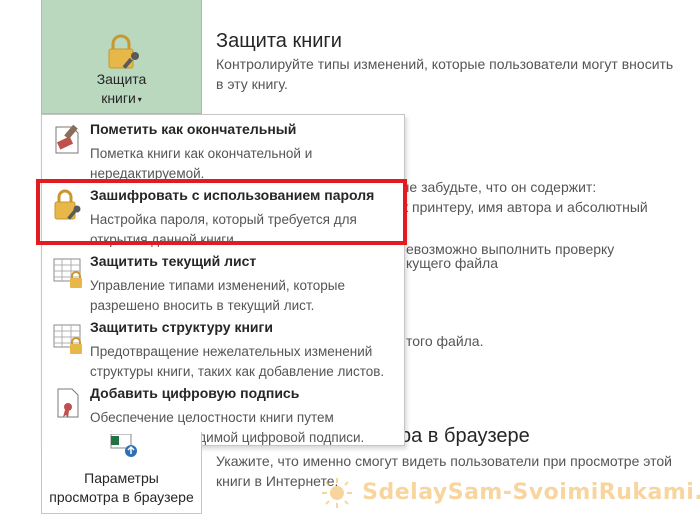 The width and height of the screenshot is (700, 524). What do you see at coordinates (181, 327) in the screenshot?
I see `menu-item-title: Защитить структуру книги` at bounding box center [181, 327].